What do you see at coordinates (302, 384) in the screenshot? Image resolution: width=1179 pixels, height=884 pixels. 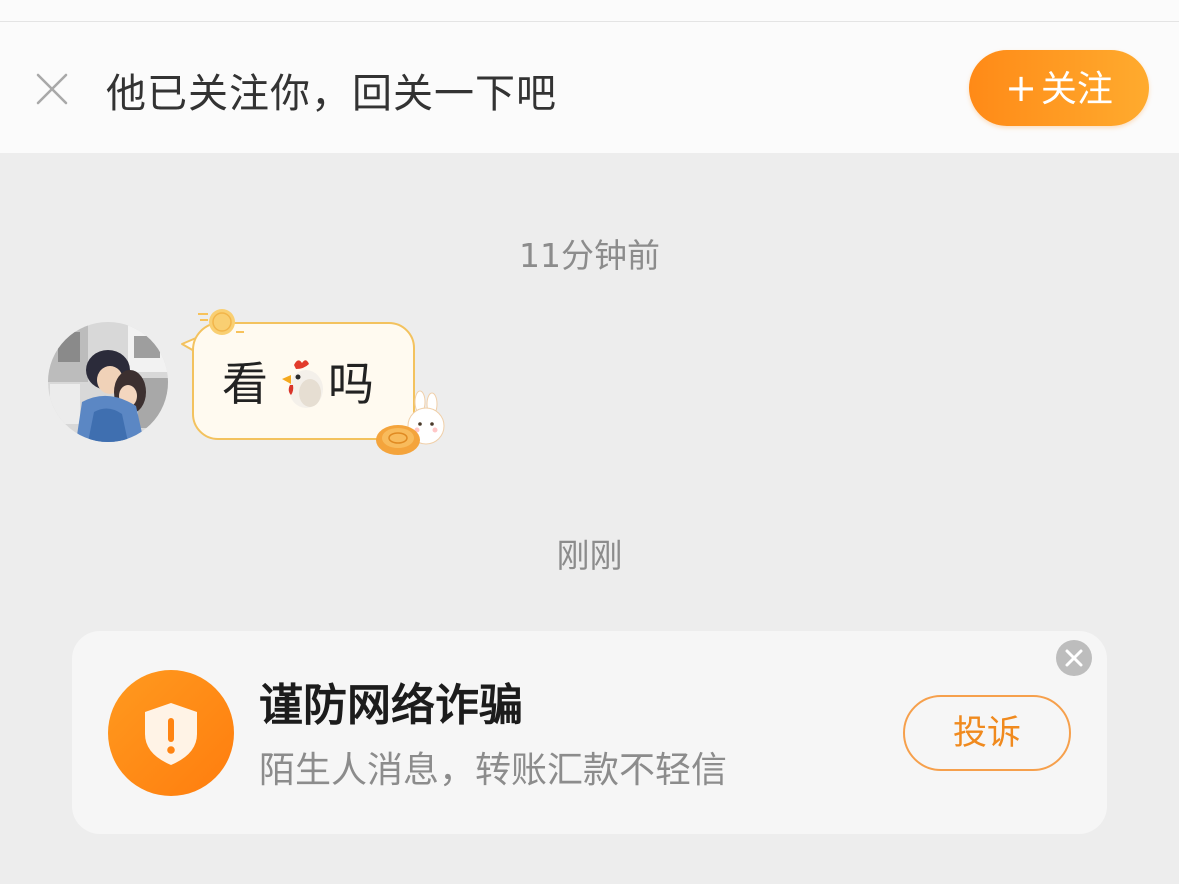 I see `chicken-emoji-icon` at bounding box center [302, 384].